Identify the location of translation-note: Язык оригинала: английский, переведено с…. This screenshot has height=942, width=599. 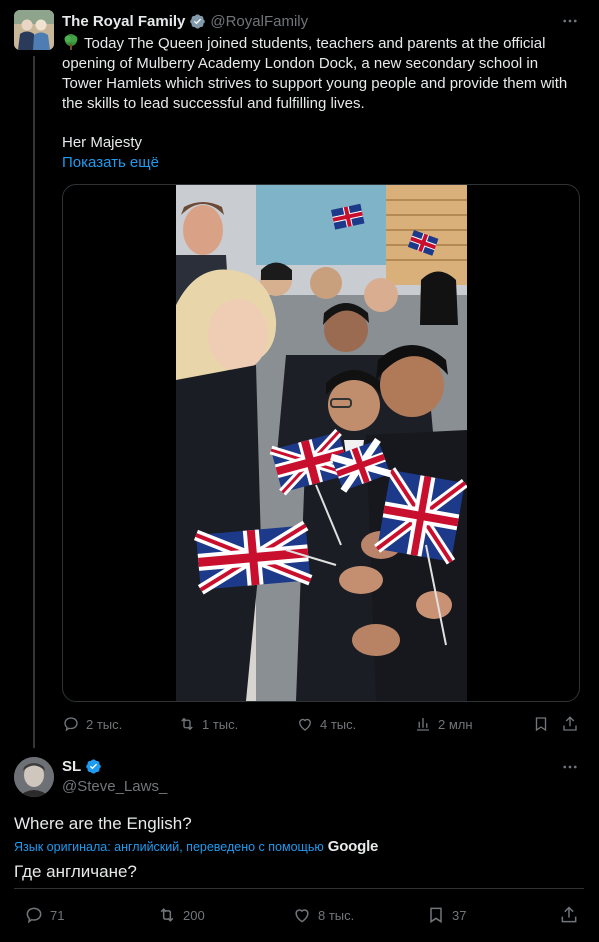
(196, 846).